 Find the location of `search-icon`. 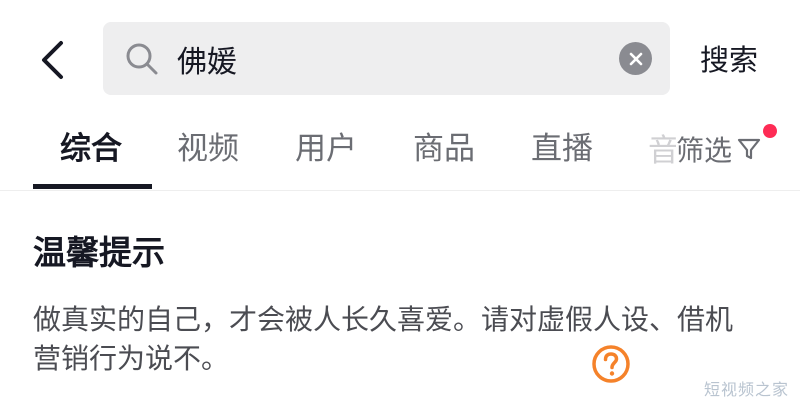

search-icon is located at coordinates (142, 59).